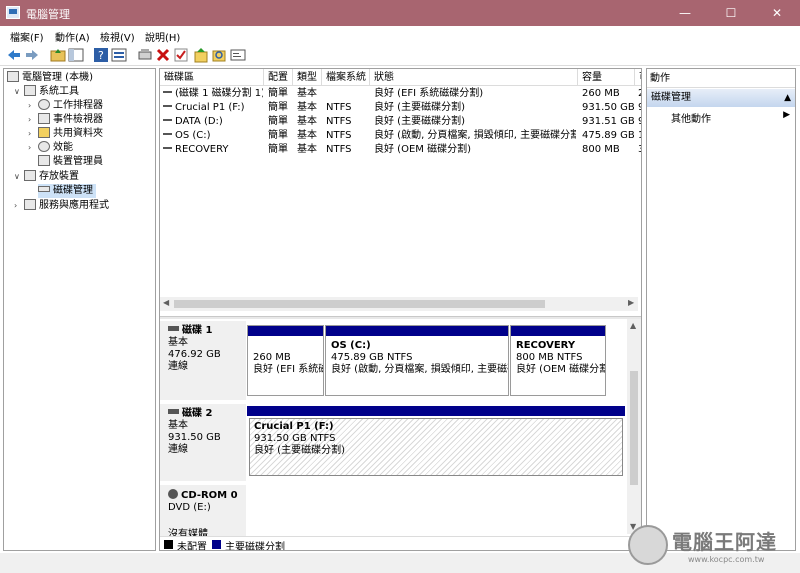 The width and height of the screenshot is (800, 573). What do you see at coordinates (162, 36) in the screenshot?
I see `menu-help: 說明(H)` at bounding box center [162, 36].